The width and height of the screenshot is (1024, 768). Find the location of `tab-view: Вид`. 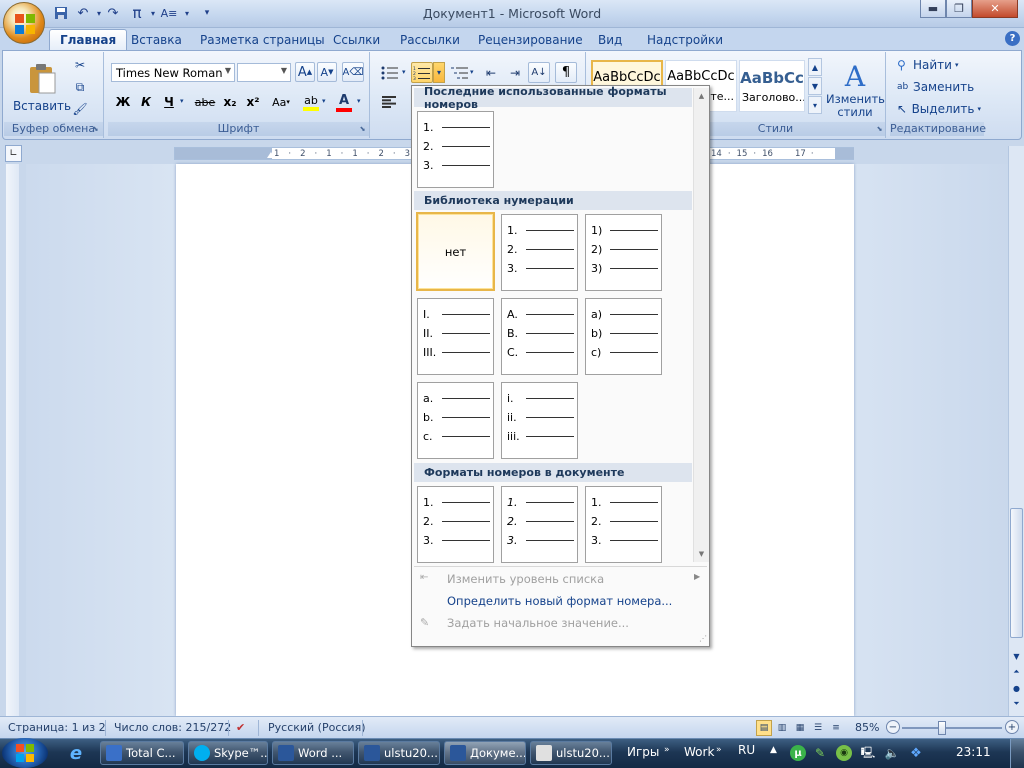

tab-view: Вид is located at coordinates (610, 39).